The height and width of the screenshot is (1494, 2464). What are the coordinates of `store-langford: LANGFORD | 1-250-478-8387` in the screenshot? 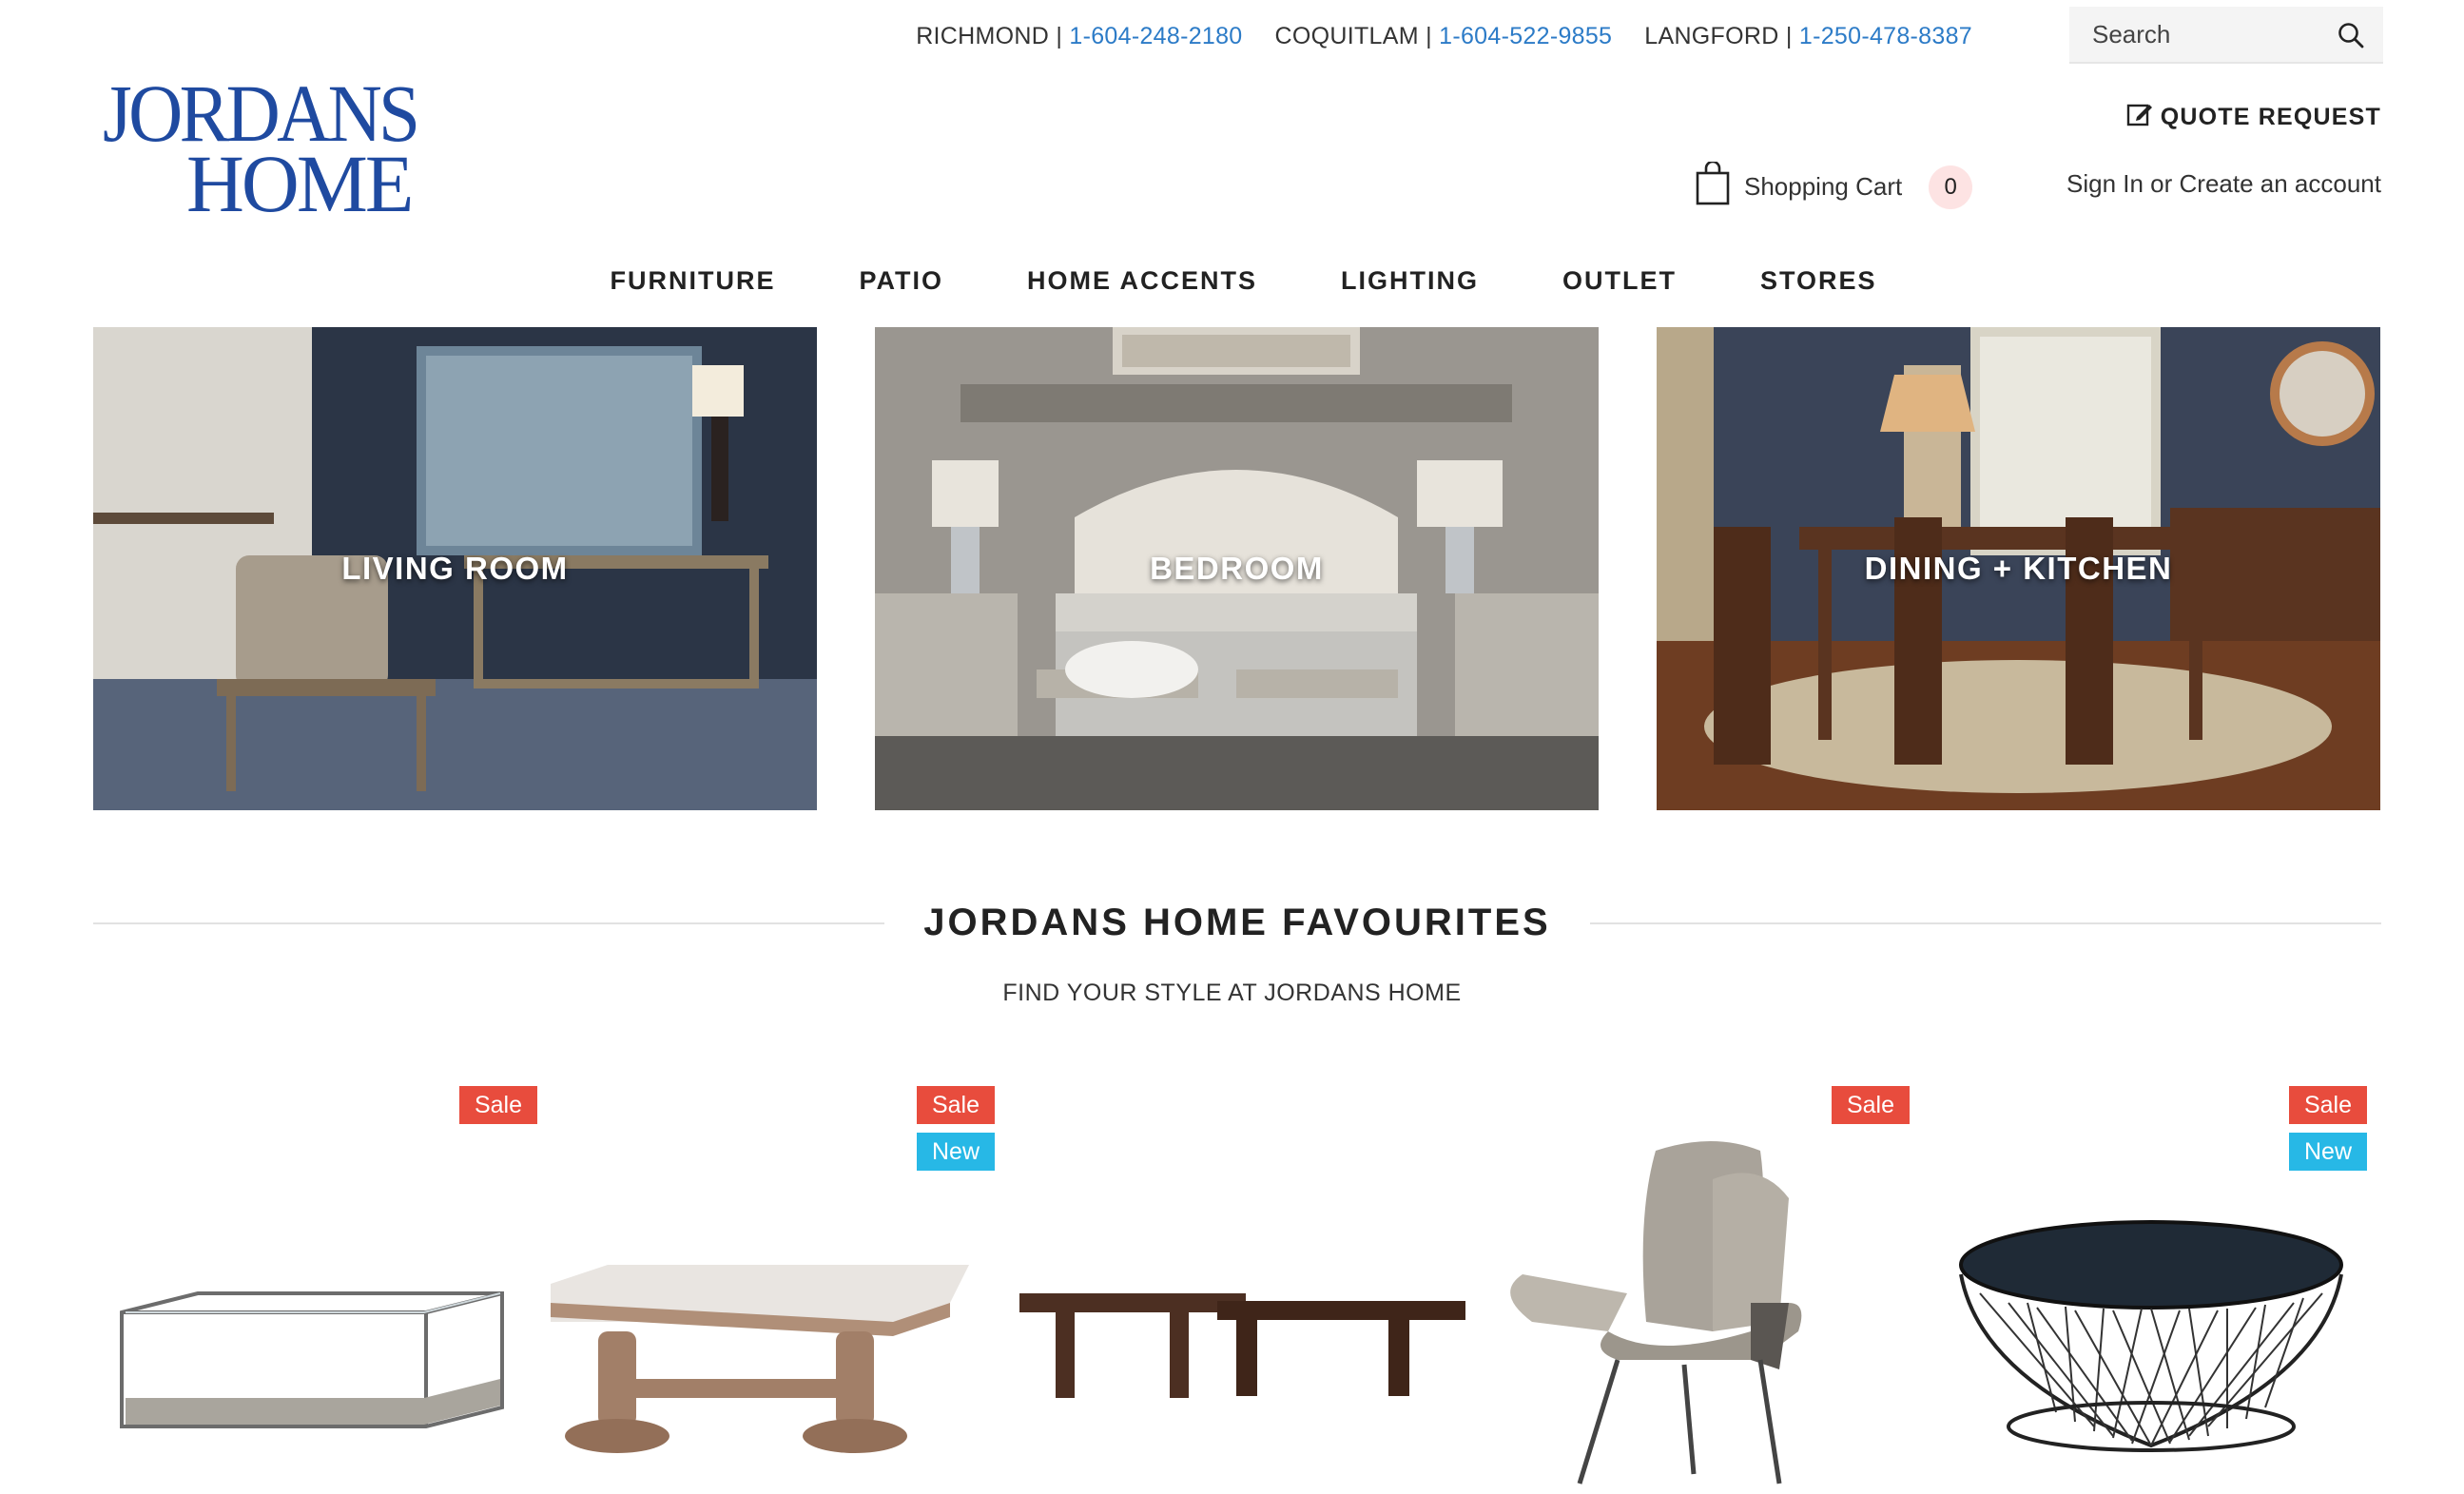 It's located at (1808, 35).